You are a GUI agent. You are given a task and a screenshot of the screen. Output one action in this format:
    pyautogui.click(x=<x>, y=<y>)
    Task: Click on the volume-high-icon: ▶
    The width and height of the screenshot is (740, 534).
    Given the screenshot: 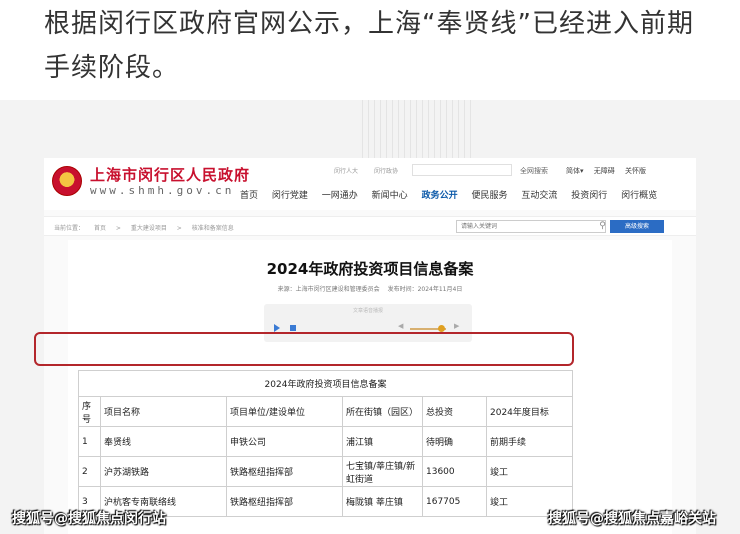 What is the action you would take?
    pyautogui.click(x=457, y=326)
    